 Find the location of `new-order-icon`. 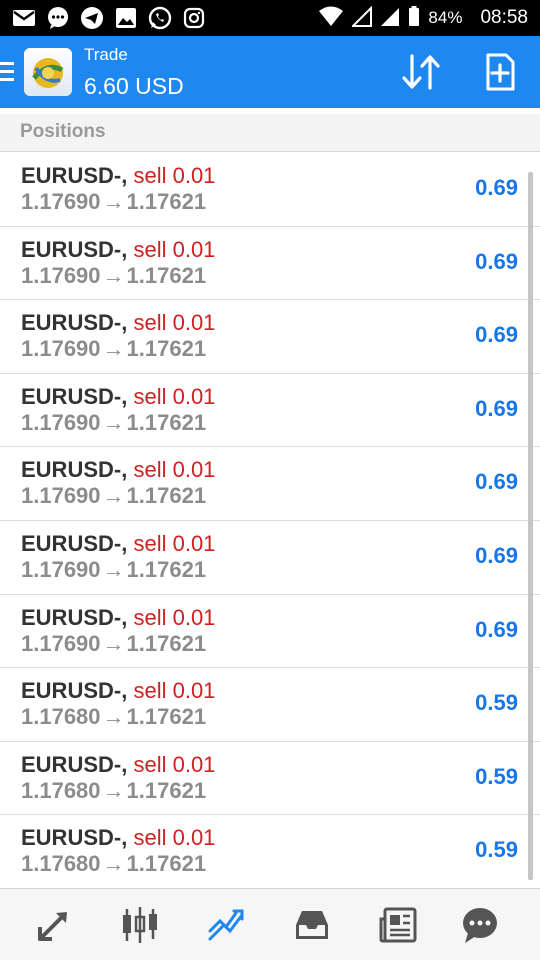

new-order-icon is located at coordinates (500, 72).